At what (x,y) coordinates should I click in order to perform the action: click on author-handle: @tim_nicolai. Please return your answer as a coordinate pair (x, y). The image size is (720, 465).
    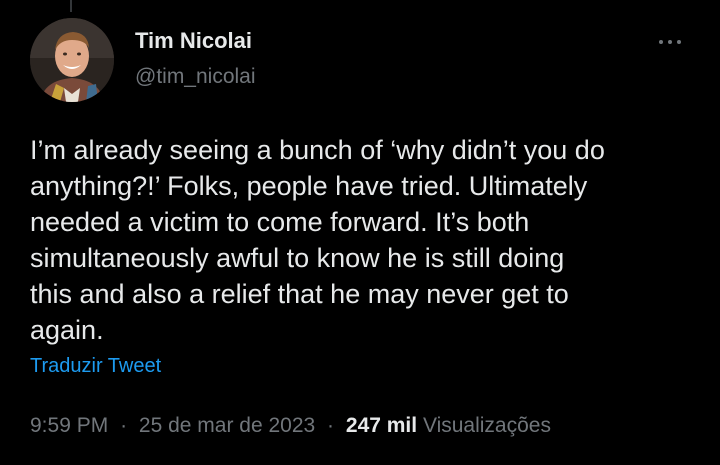
    Looking at the image, I should click on (195, 77).